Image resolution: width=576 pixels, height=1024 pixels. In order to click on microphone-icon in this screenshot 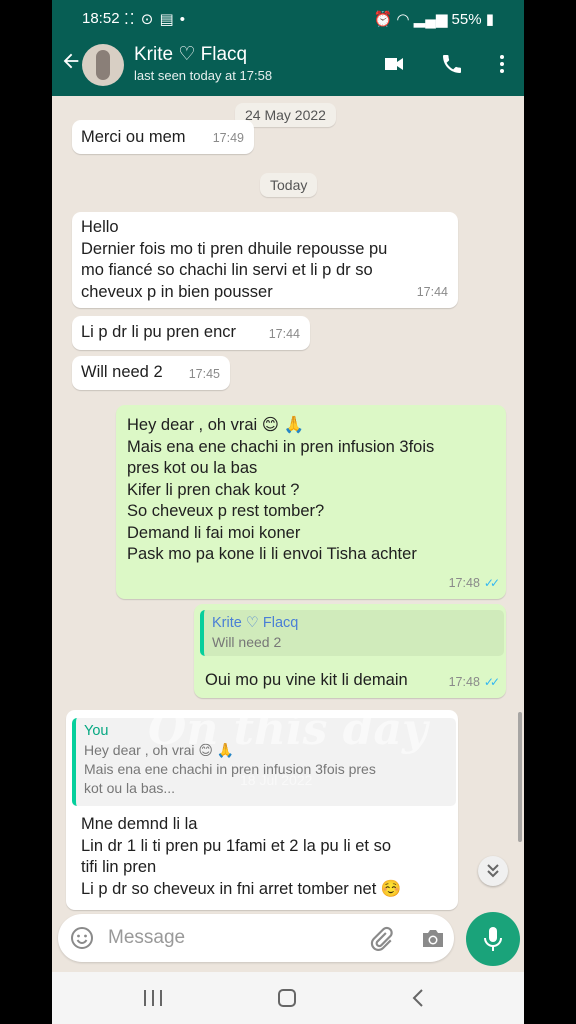, I will do `click(493, 939)`.